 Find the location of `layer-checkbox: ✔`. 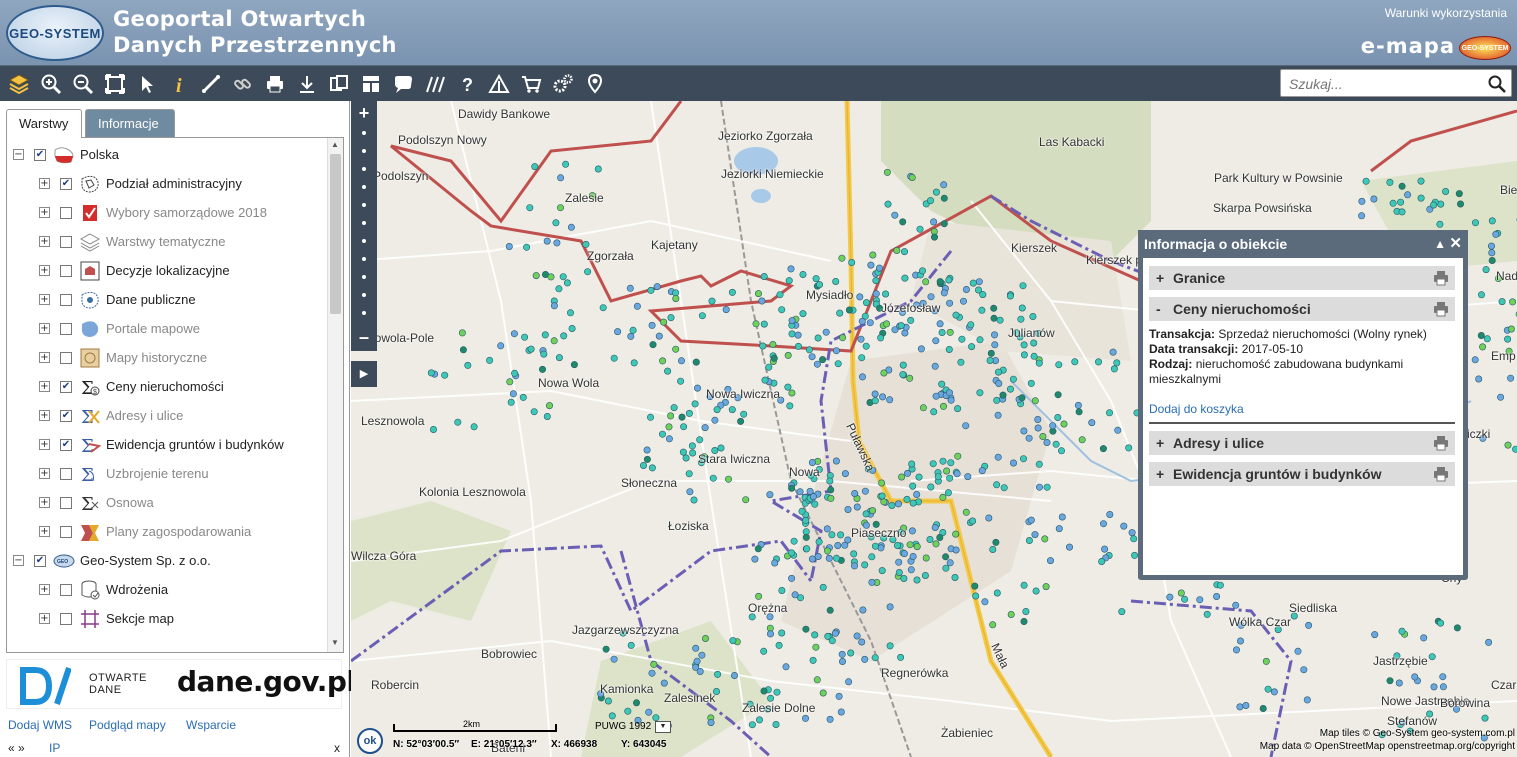

layer-checkbox: ✔ is located at coordinates (66, 386).